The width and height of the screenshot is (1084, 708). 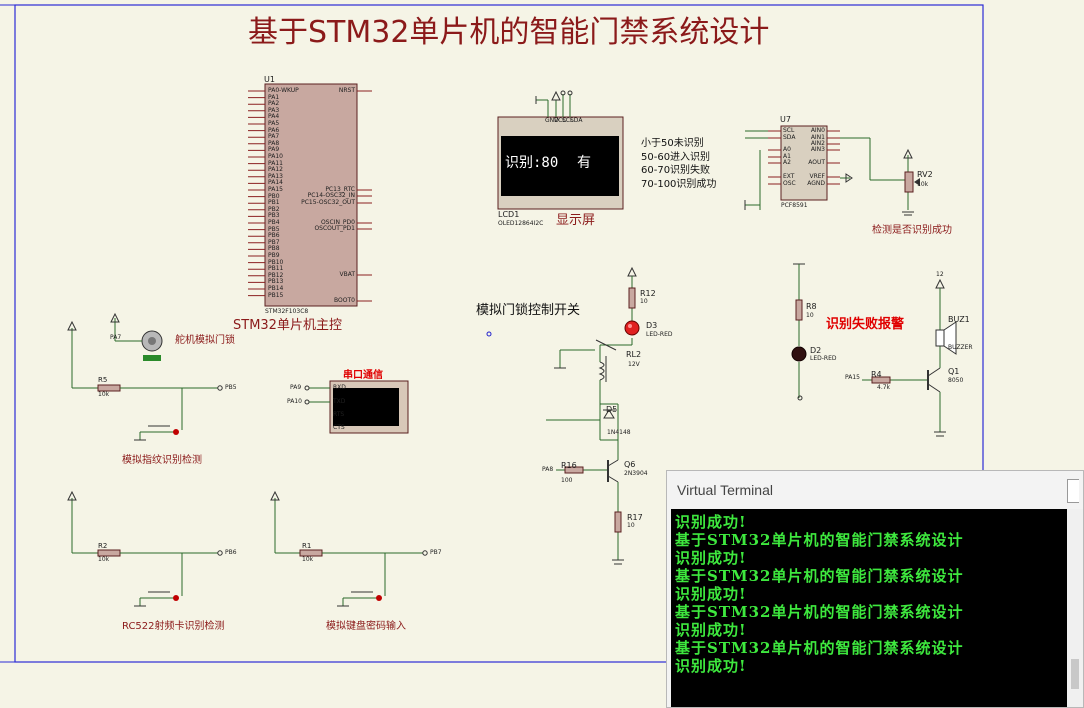 I want to click on mcu-ref: U1, so click(x=269, y=79).